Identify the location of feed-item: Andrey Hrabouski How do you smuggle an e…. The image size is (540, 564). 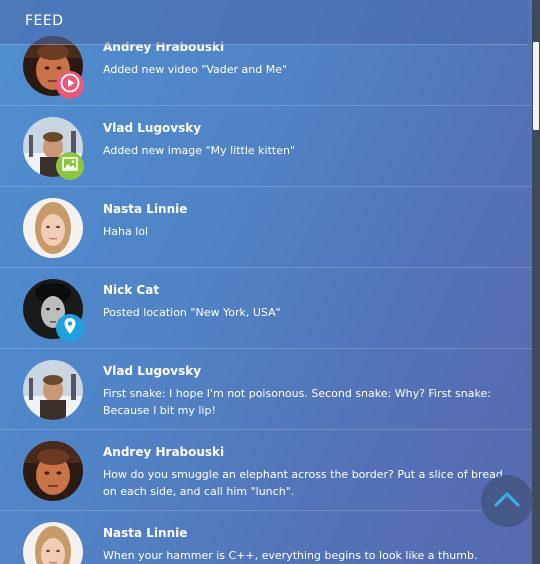
(266, 470).